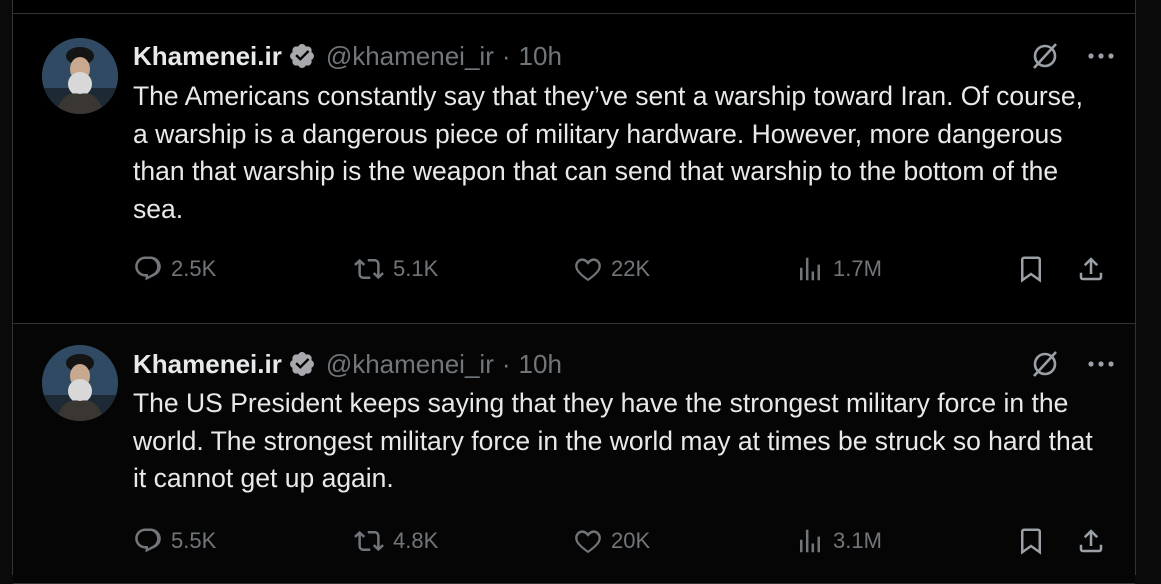 This screenshot has width=1161, height=584. I want to click on like-button: 20K, so click(611, 541).